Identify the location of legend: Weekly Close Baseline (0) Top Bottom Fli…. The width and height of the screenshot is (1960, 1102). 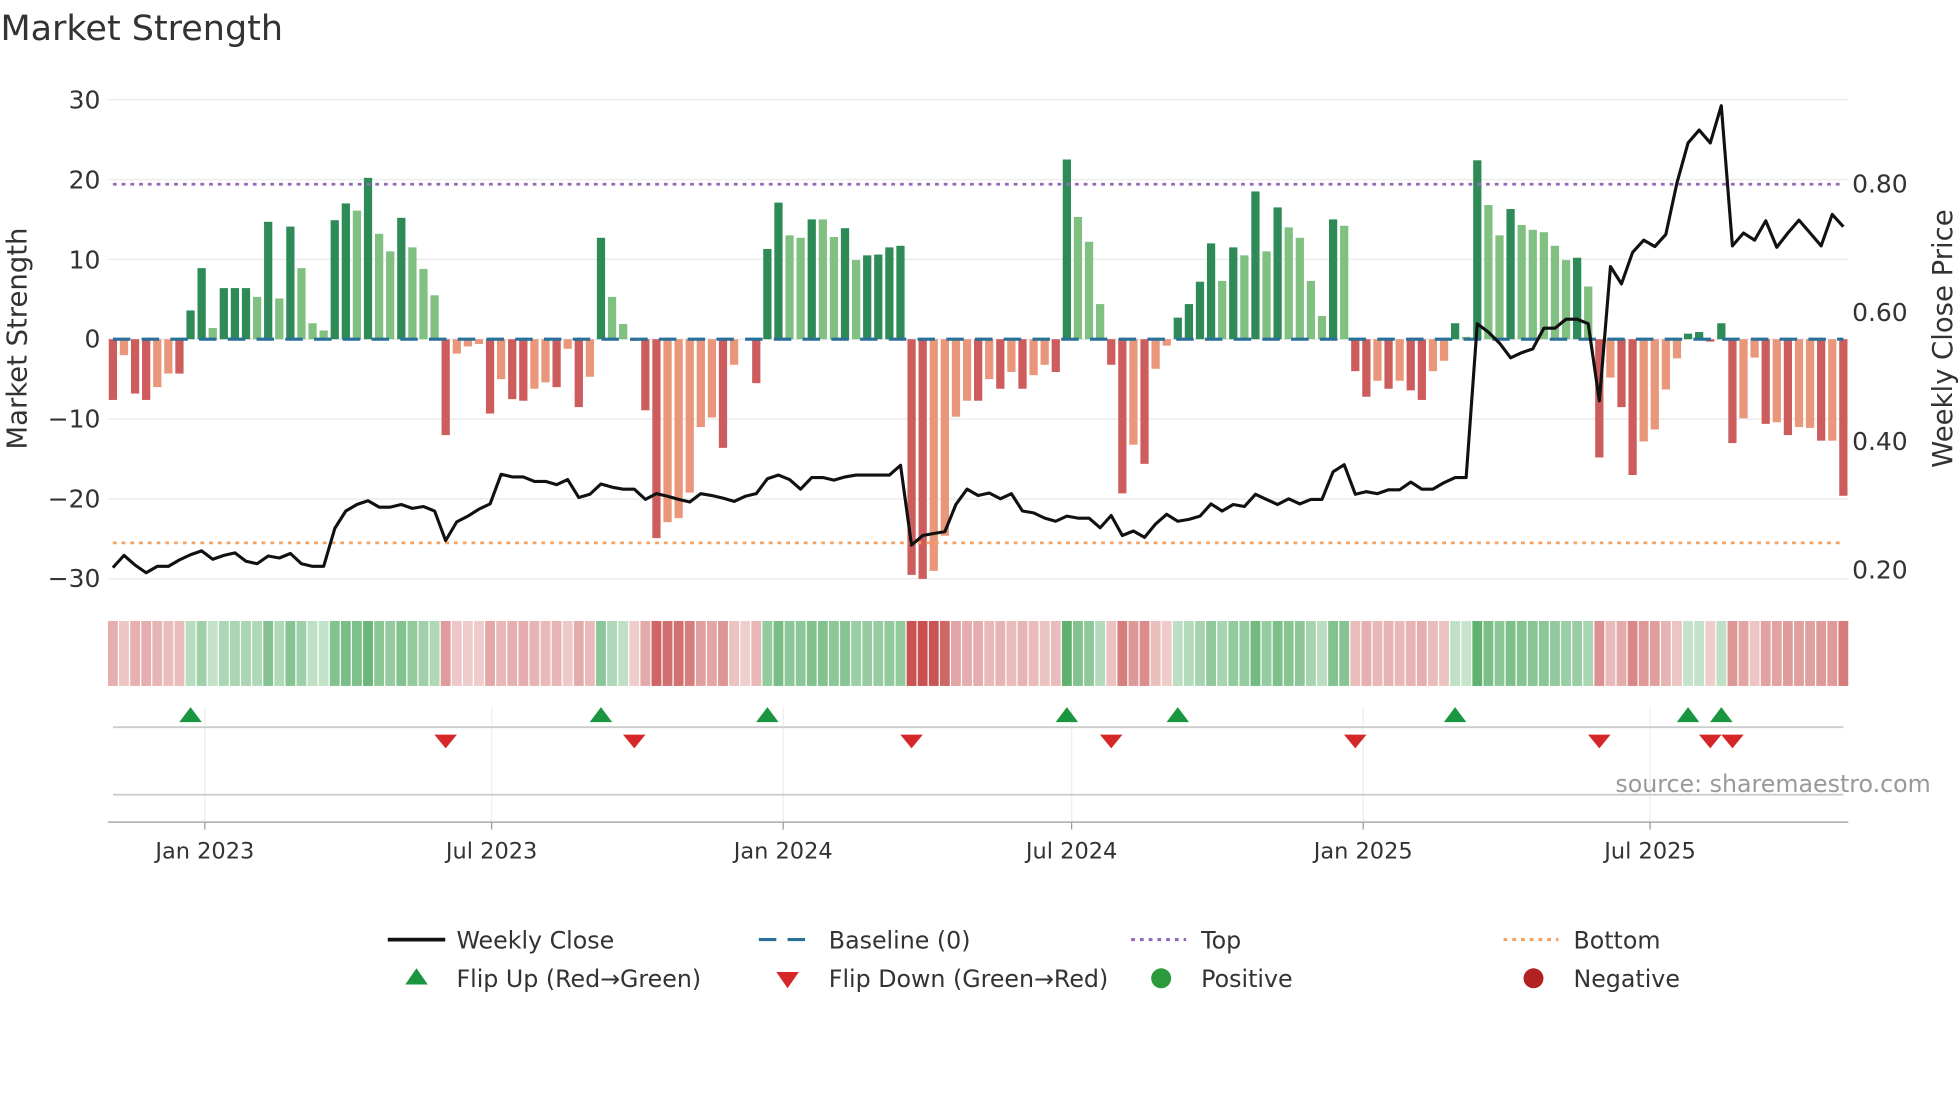
(1033, 959).